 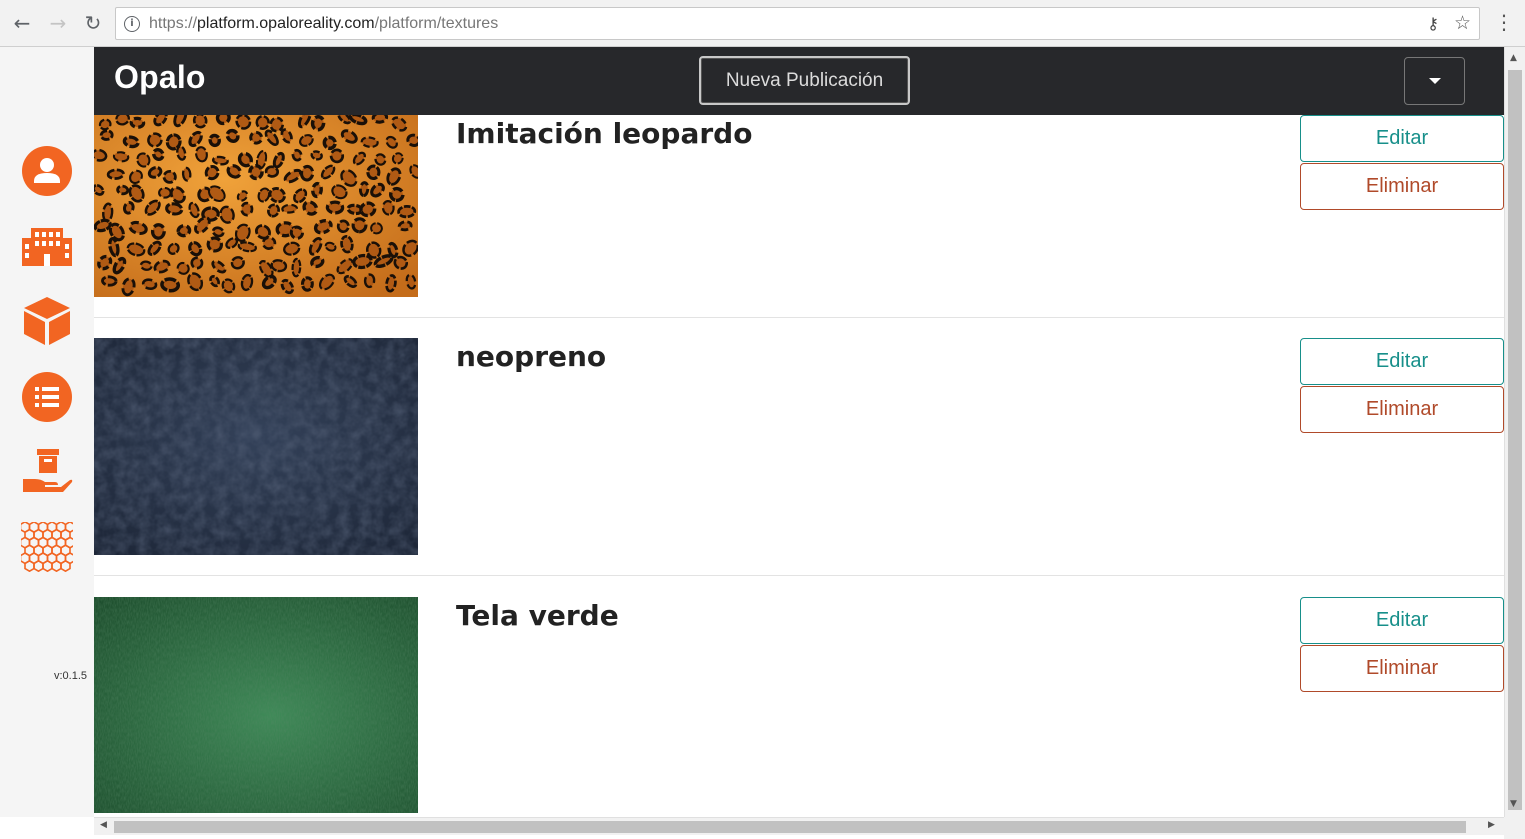 What do you see at coordinates (47, 321) in the screenshot?
I see `cube-icon` at bounding box center [47, 321].